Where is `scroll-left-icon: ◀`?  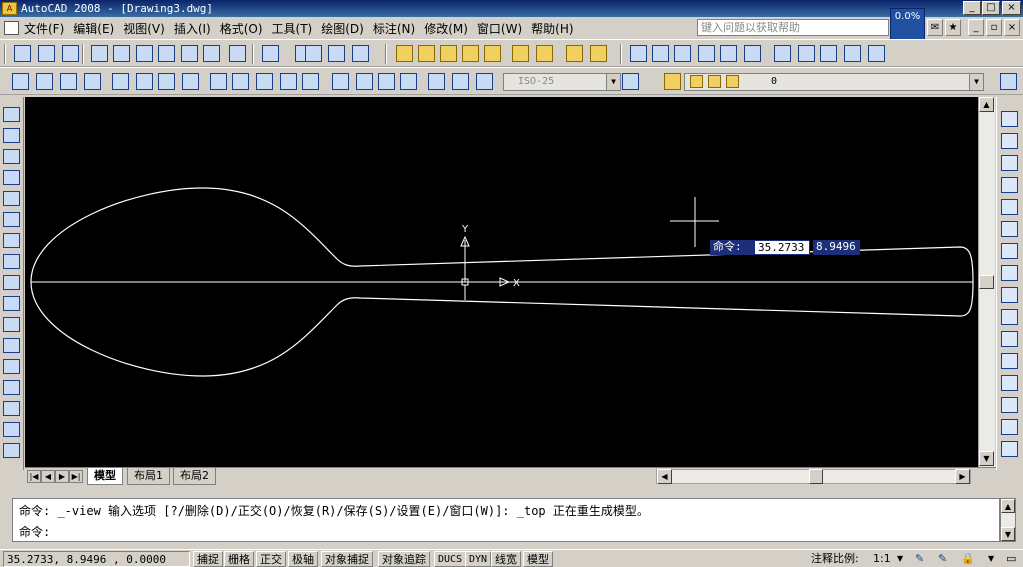
scroll-left-icon: ◀ is located at coordinates (664, 476).